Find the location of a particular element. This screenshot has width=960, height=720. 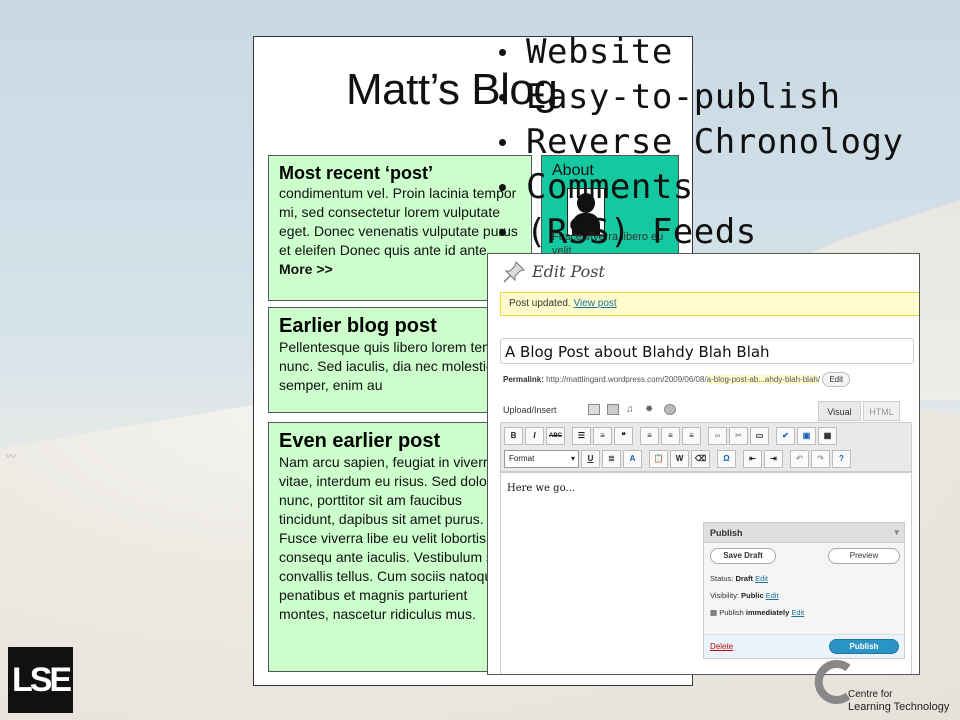

strikethrough-icon: ABC is located at coordinates (555, 436).